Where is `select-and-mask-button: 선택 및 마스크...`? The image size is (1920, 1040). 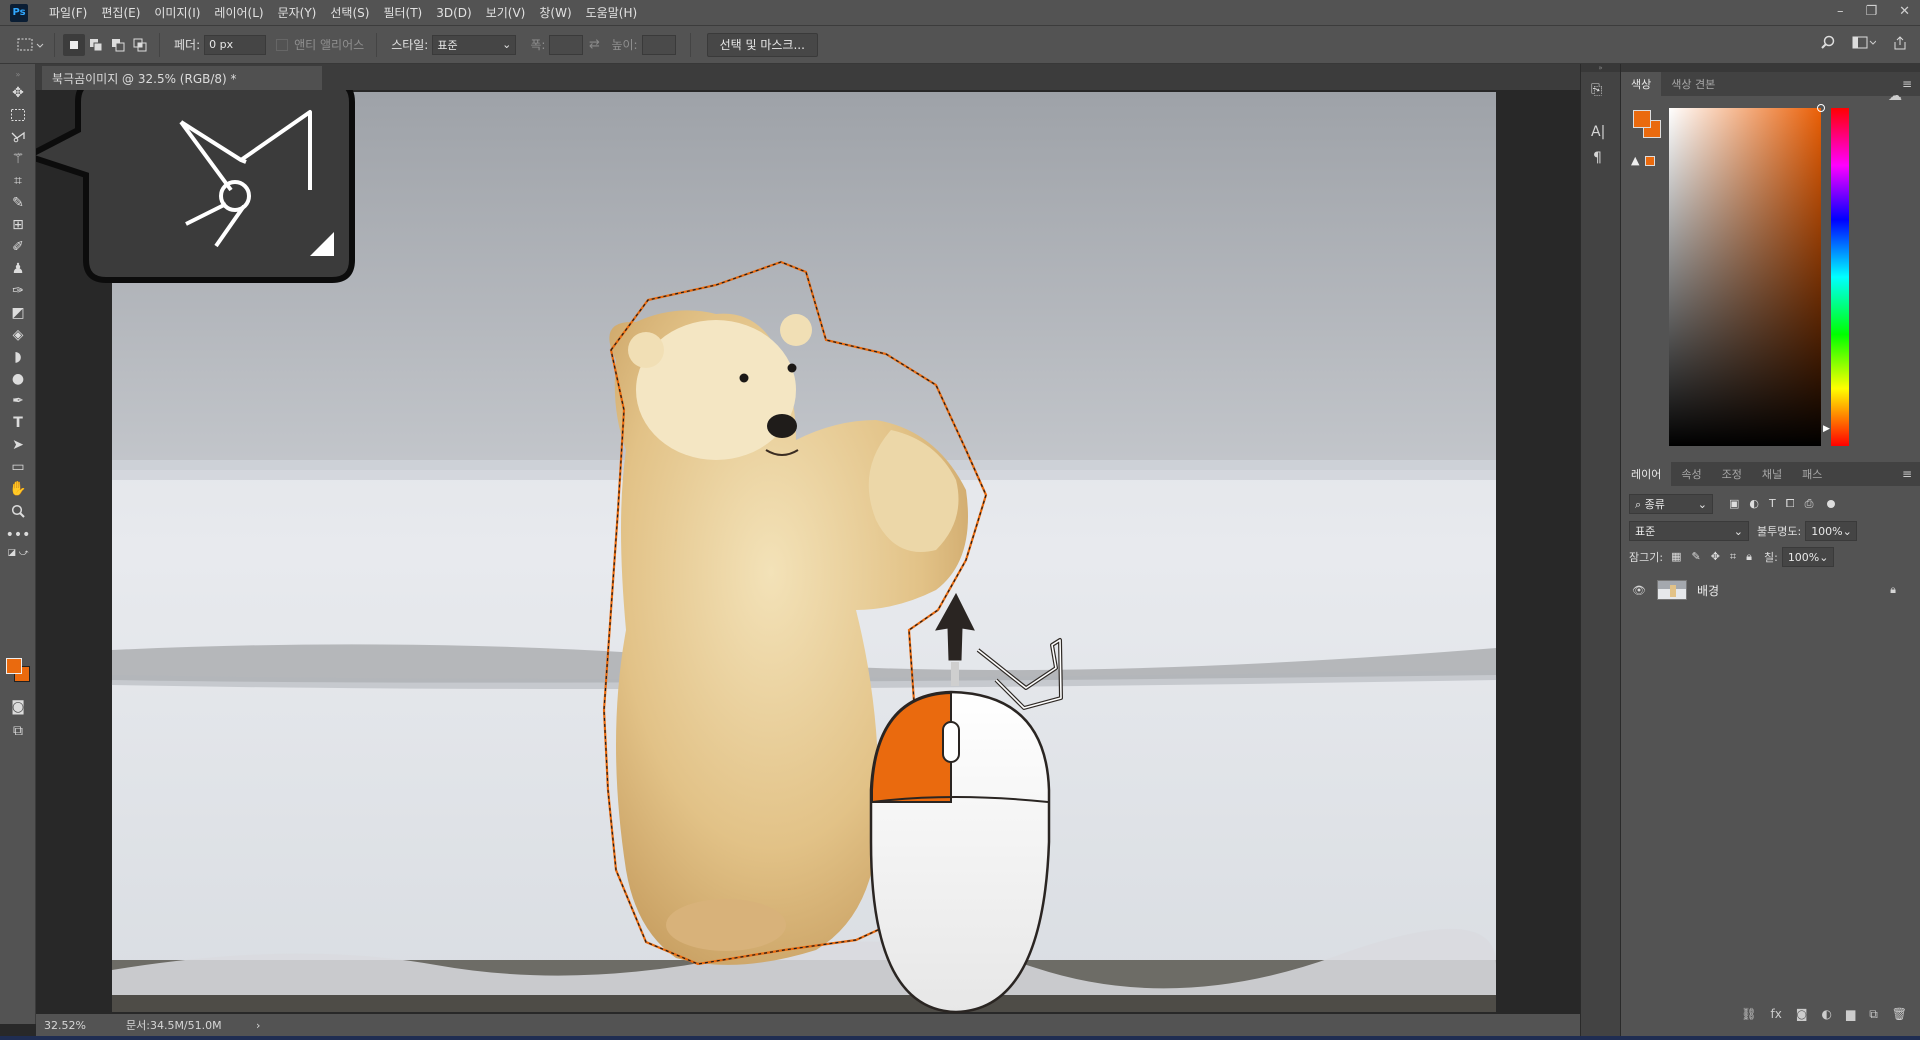 select-and-mask-button: 선택 및 마스크... is located at coordinates (762, 44).